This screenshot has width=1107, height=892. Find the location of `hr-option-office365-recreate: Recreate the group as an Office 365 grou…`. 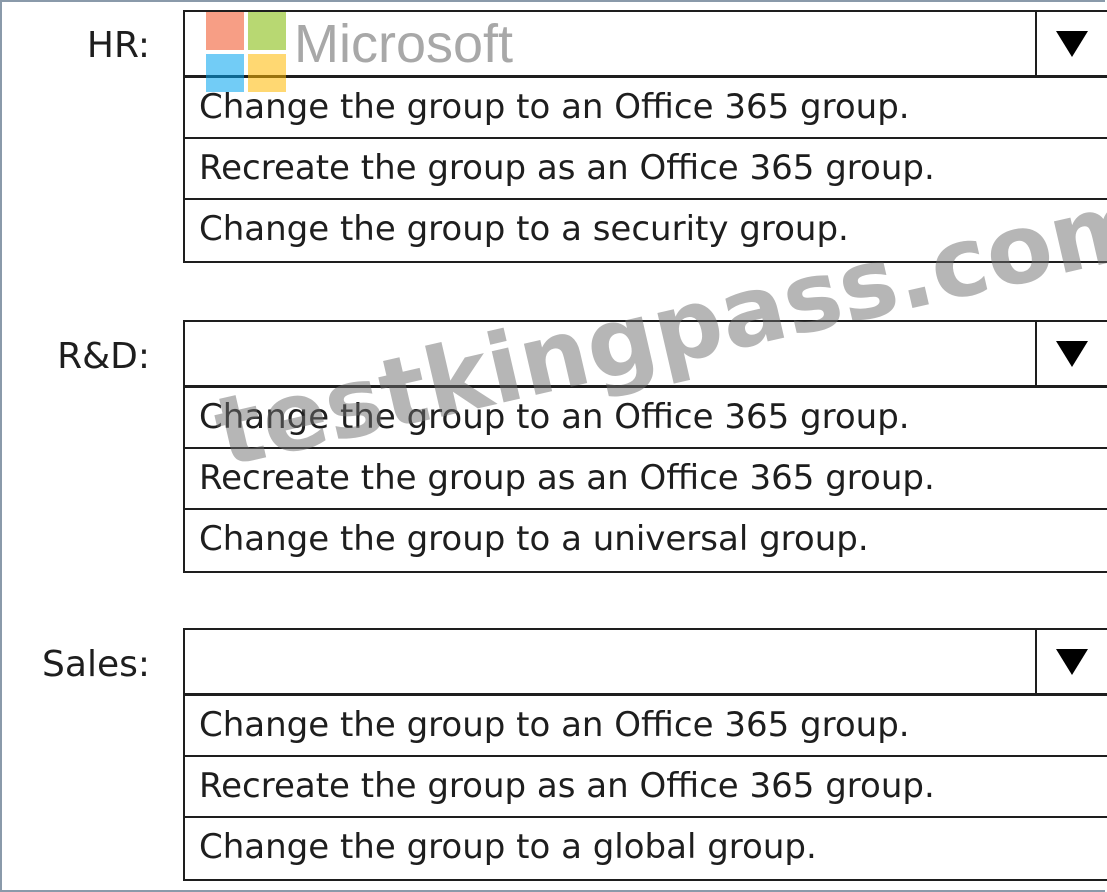

hr-option-office365-recreate: Recreate the group as an Office 365 grou… is located at coordinates (646, 169).